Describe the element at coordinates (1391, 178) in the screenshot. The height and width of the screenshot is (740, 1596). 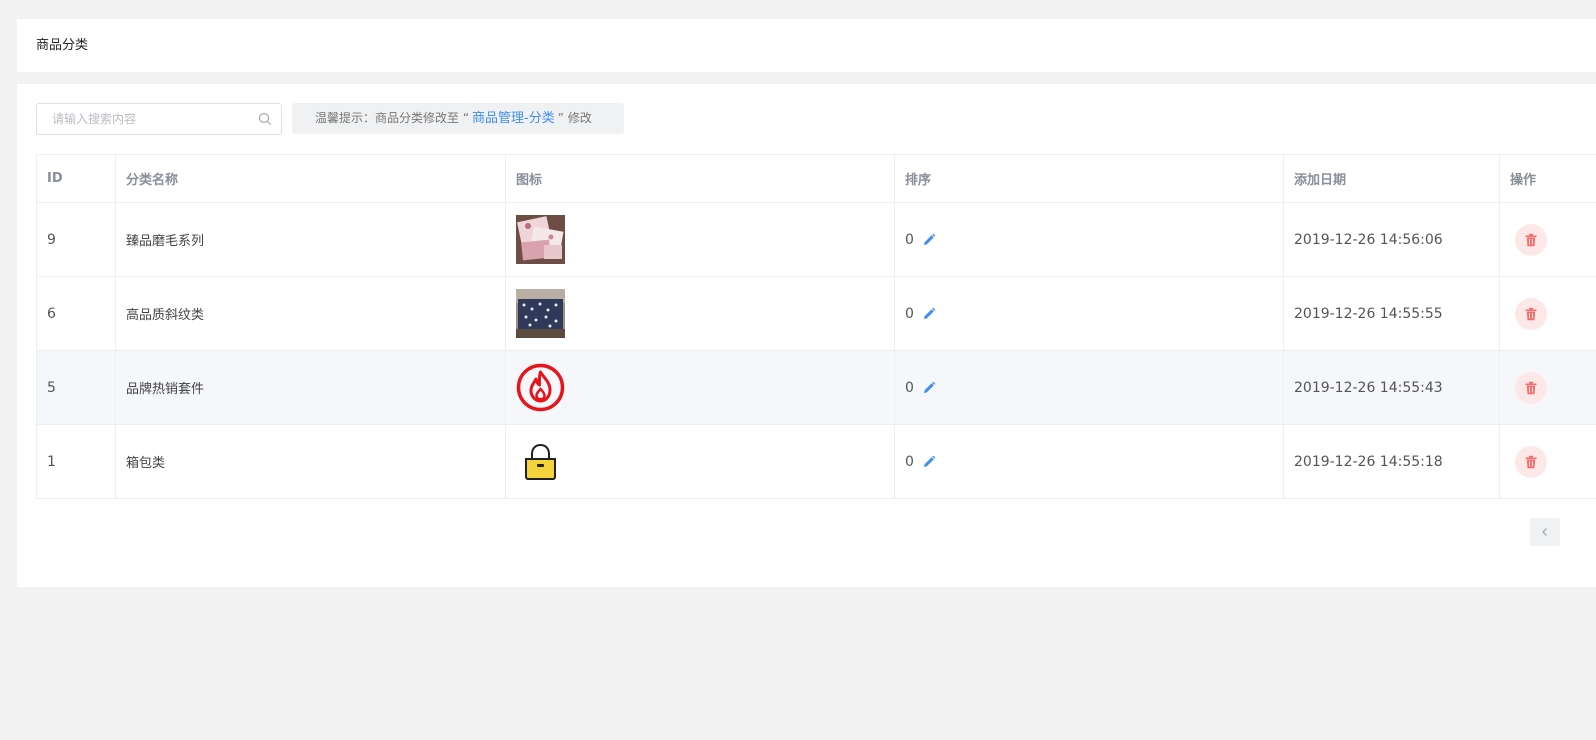
I see `column-header-date: 添加日期` at that location.